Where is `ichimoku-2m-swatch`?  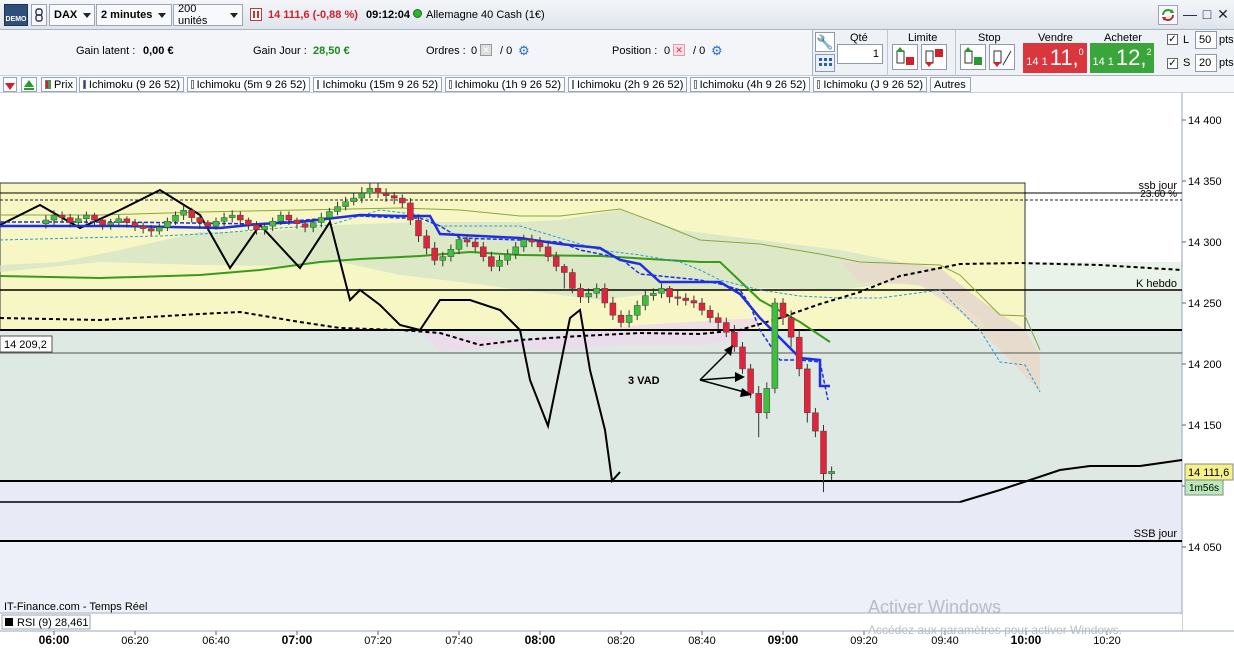
ichimoku-2m-swatch is located at coordinates (84, 84).